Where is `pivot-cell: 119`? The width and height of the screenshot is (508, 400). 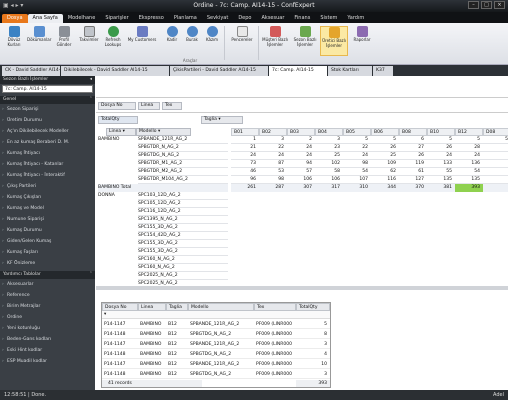 pivot-cell: 119 is located at coordinates (413, 164).